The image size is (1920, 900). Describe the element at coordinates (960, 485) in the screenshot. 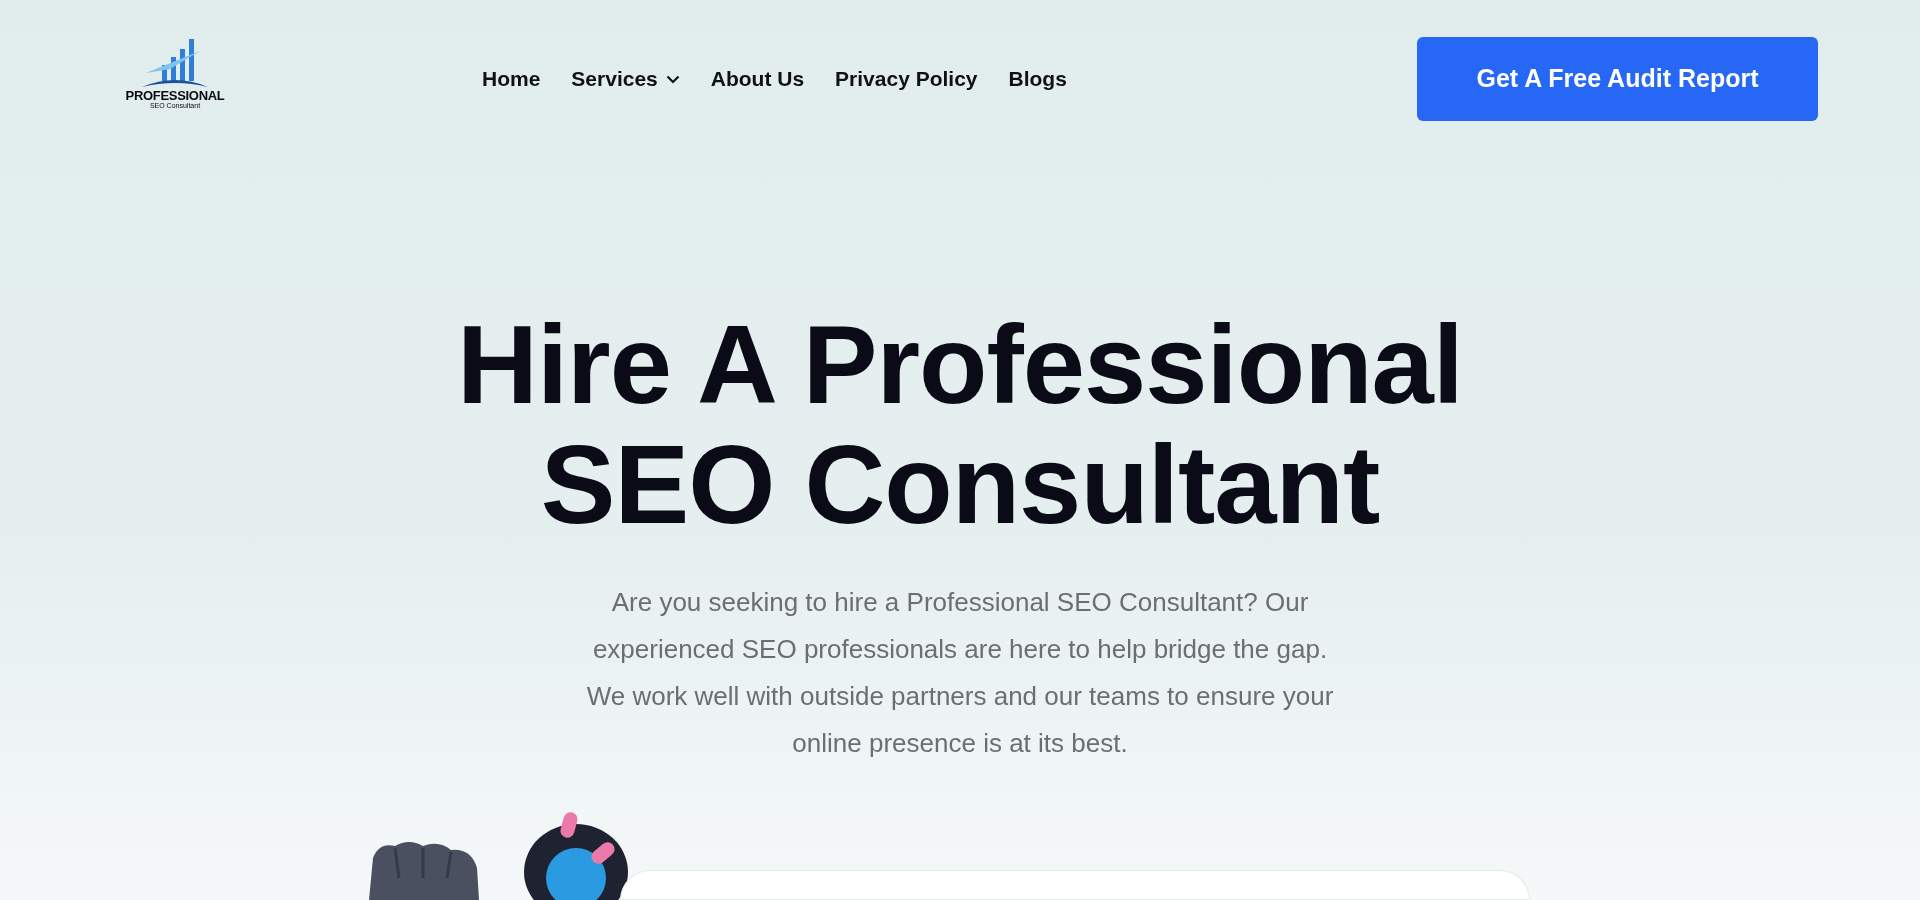

I see `hero-heading-line: SEO Consultant` at that location.